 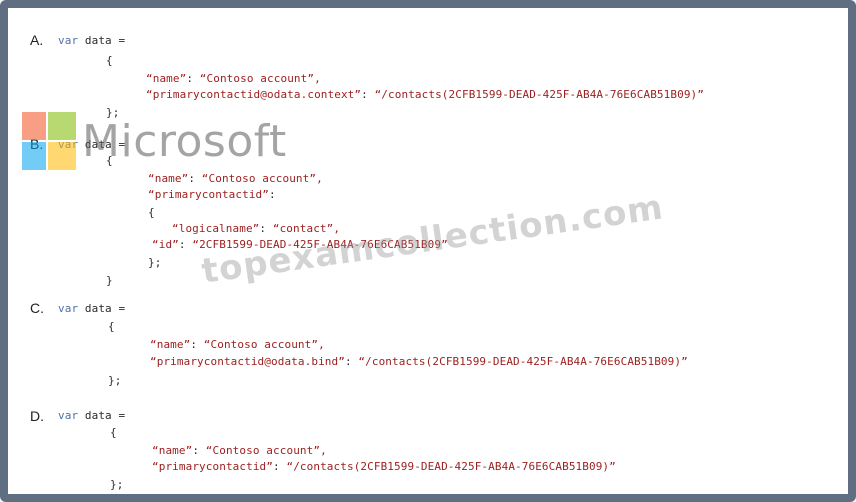 What do you see at coordinates (37, 416) in the screenshot?
I see `option-d-letter: D.` at bounding box center [37, 416].